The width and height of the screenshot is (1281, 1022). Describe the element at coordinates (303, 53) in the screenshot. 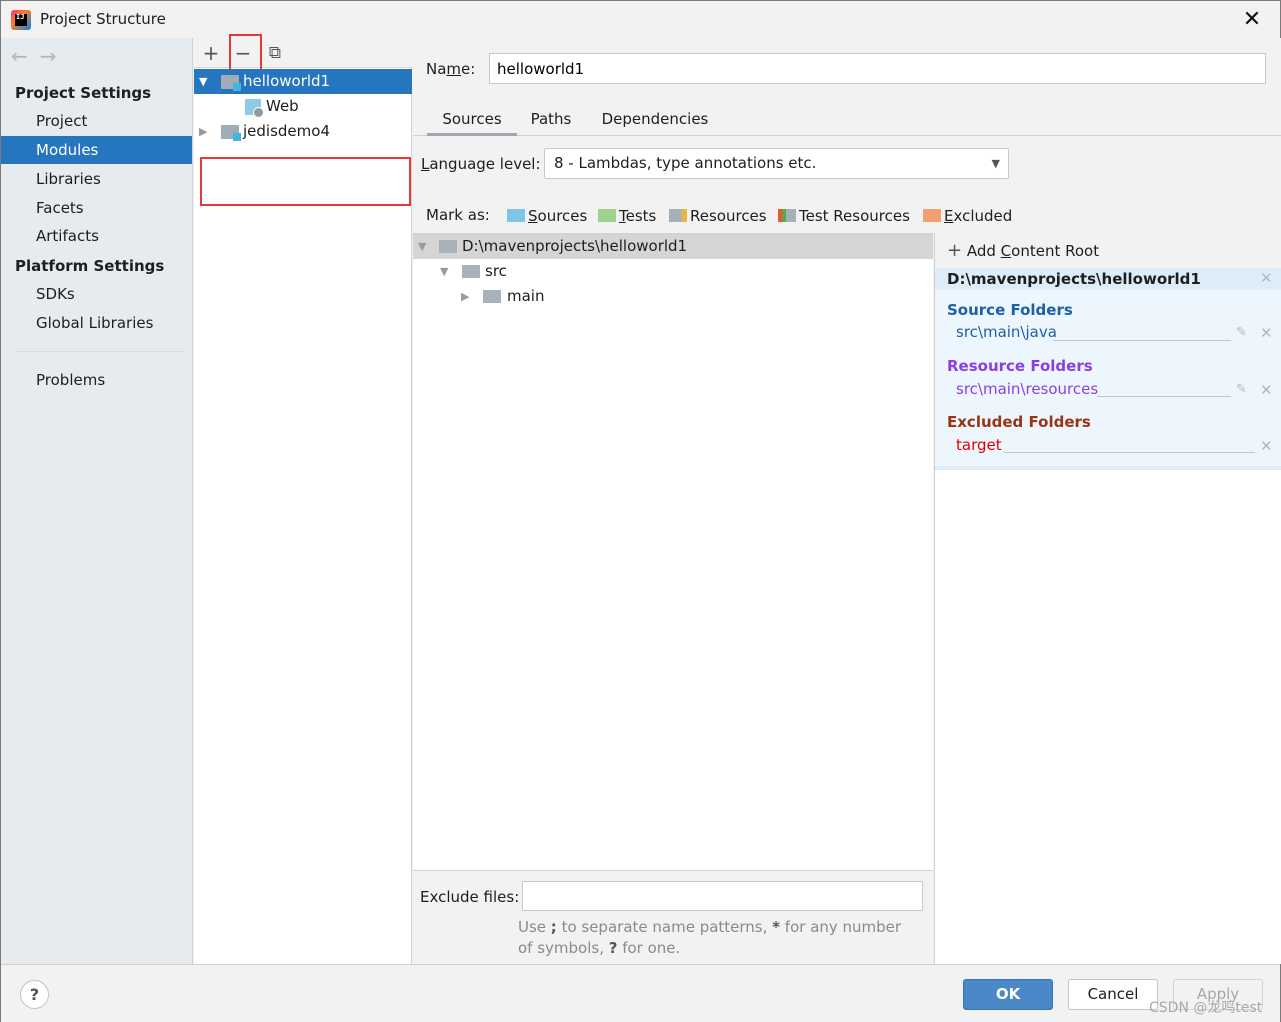

I see `modules-toolbar: + − ⧉` at that location.